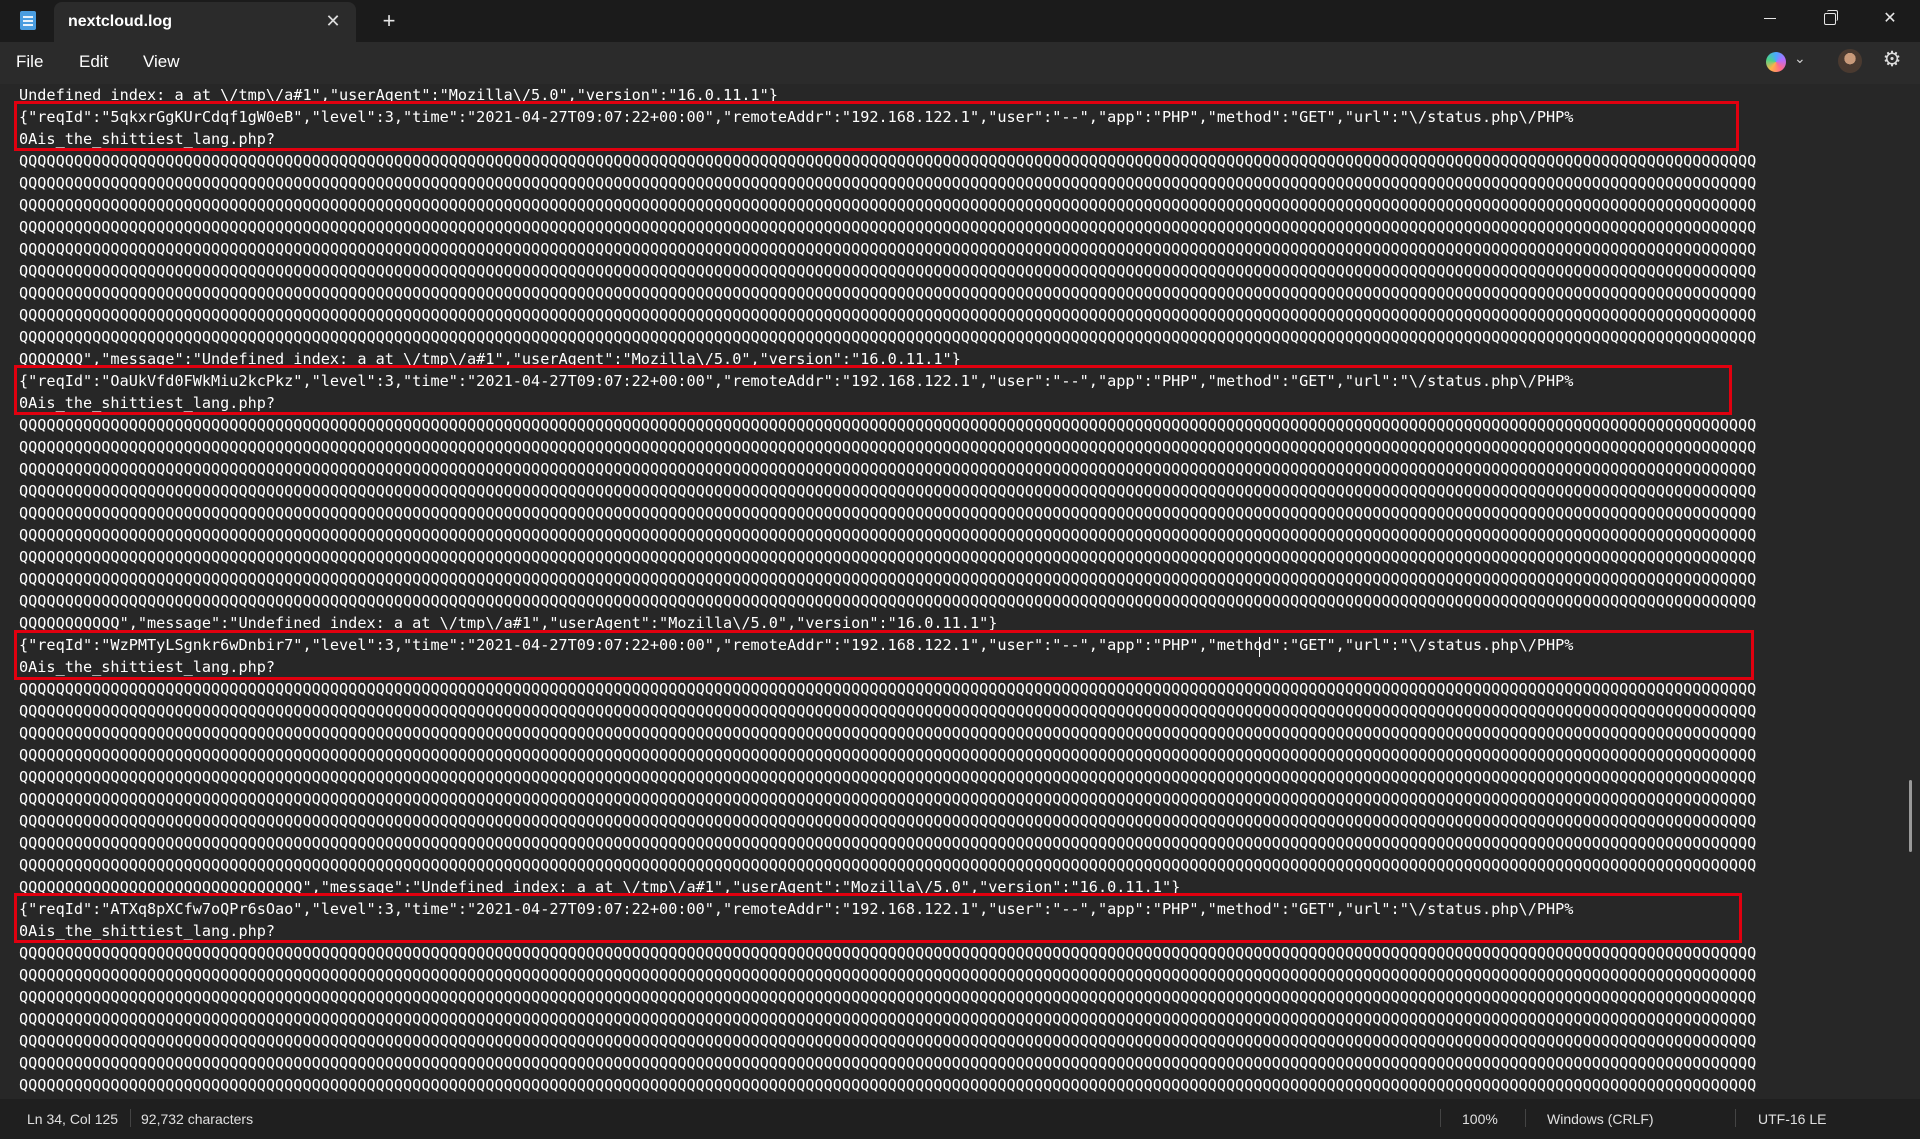 The height and width of the screenshot is (1139, 1920). I want to click on zoom-level: 100%, so click(1480, 1119).